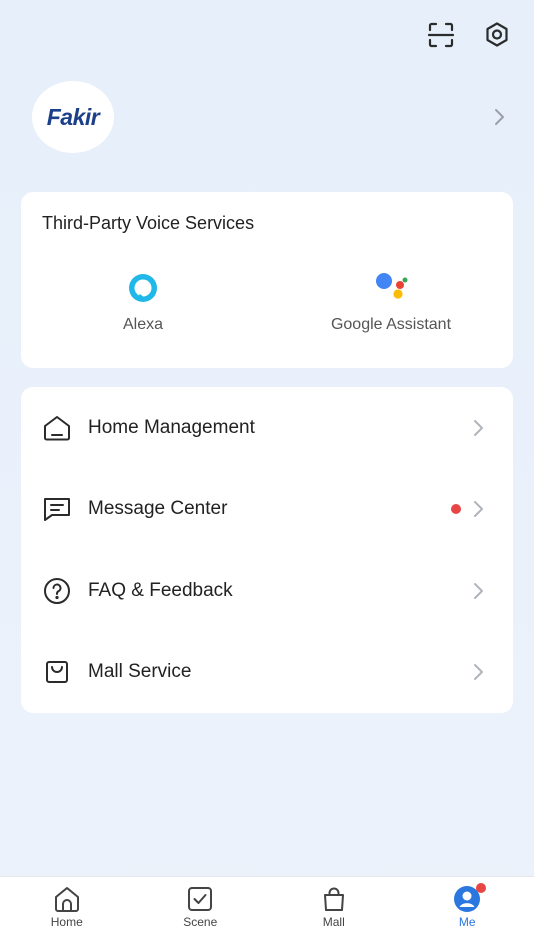 The width and height of the screenshot is (534, 950). Describe the element at coordinates (469, 35) in the screenshot. I see `top-bar` at that location.